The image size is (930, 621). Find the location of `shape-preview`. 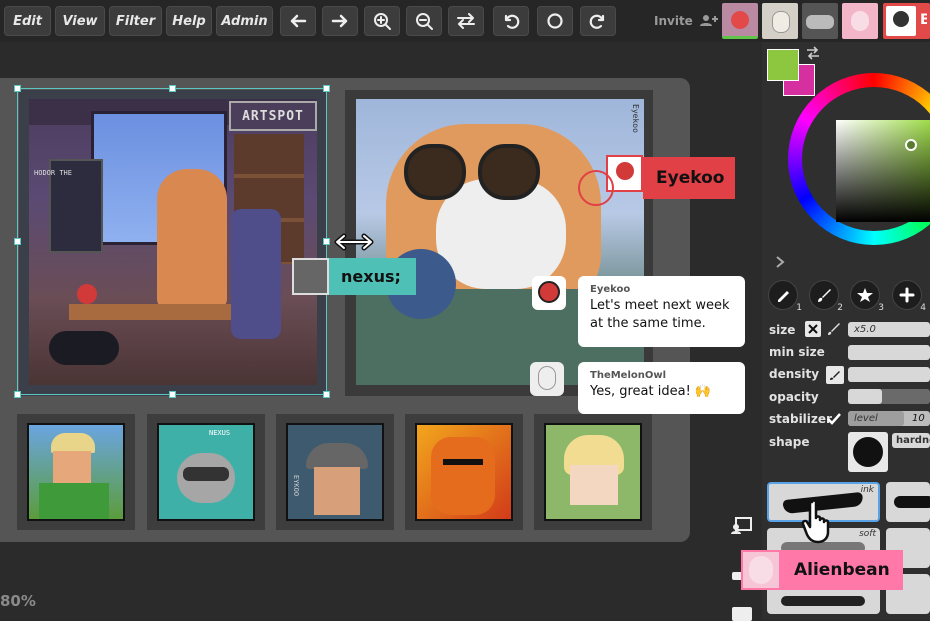

shape-preview is located at coordinates (868, 452).